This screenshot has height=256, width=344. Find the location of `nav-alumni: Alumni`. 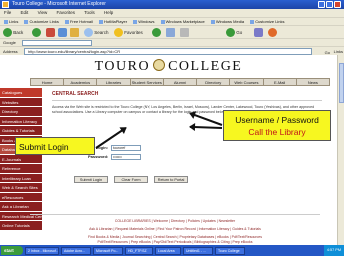

nav-alumni: Alumni is located at coordinates (181, 82).